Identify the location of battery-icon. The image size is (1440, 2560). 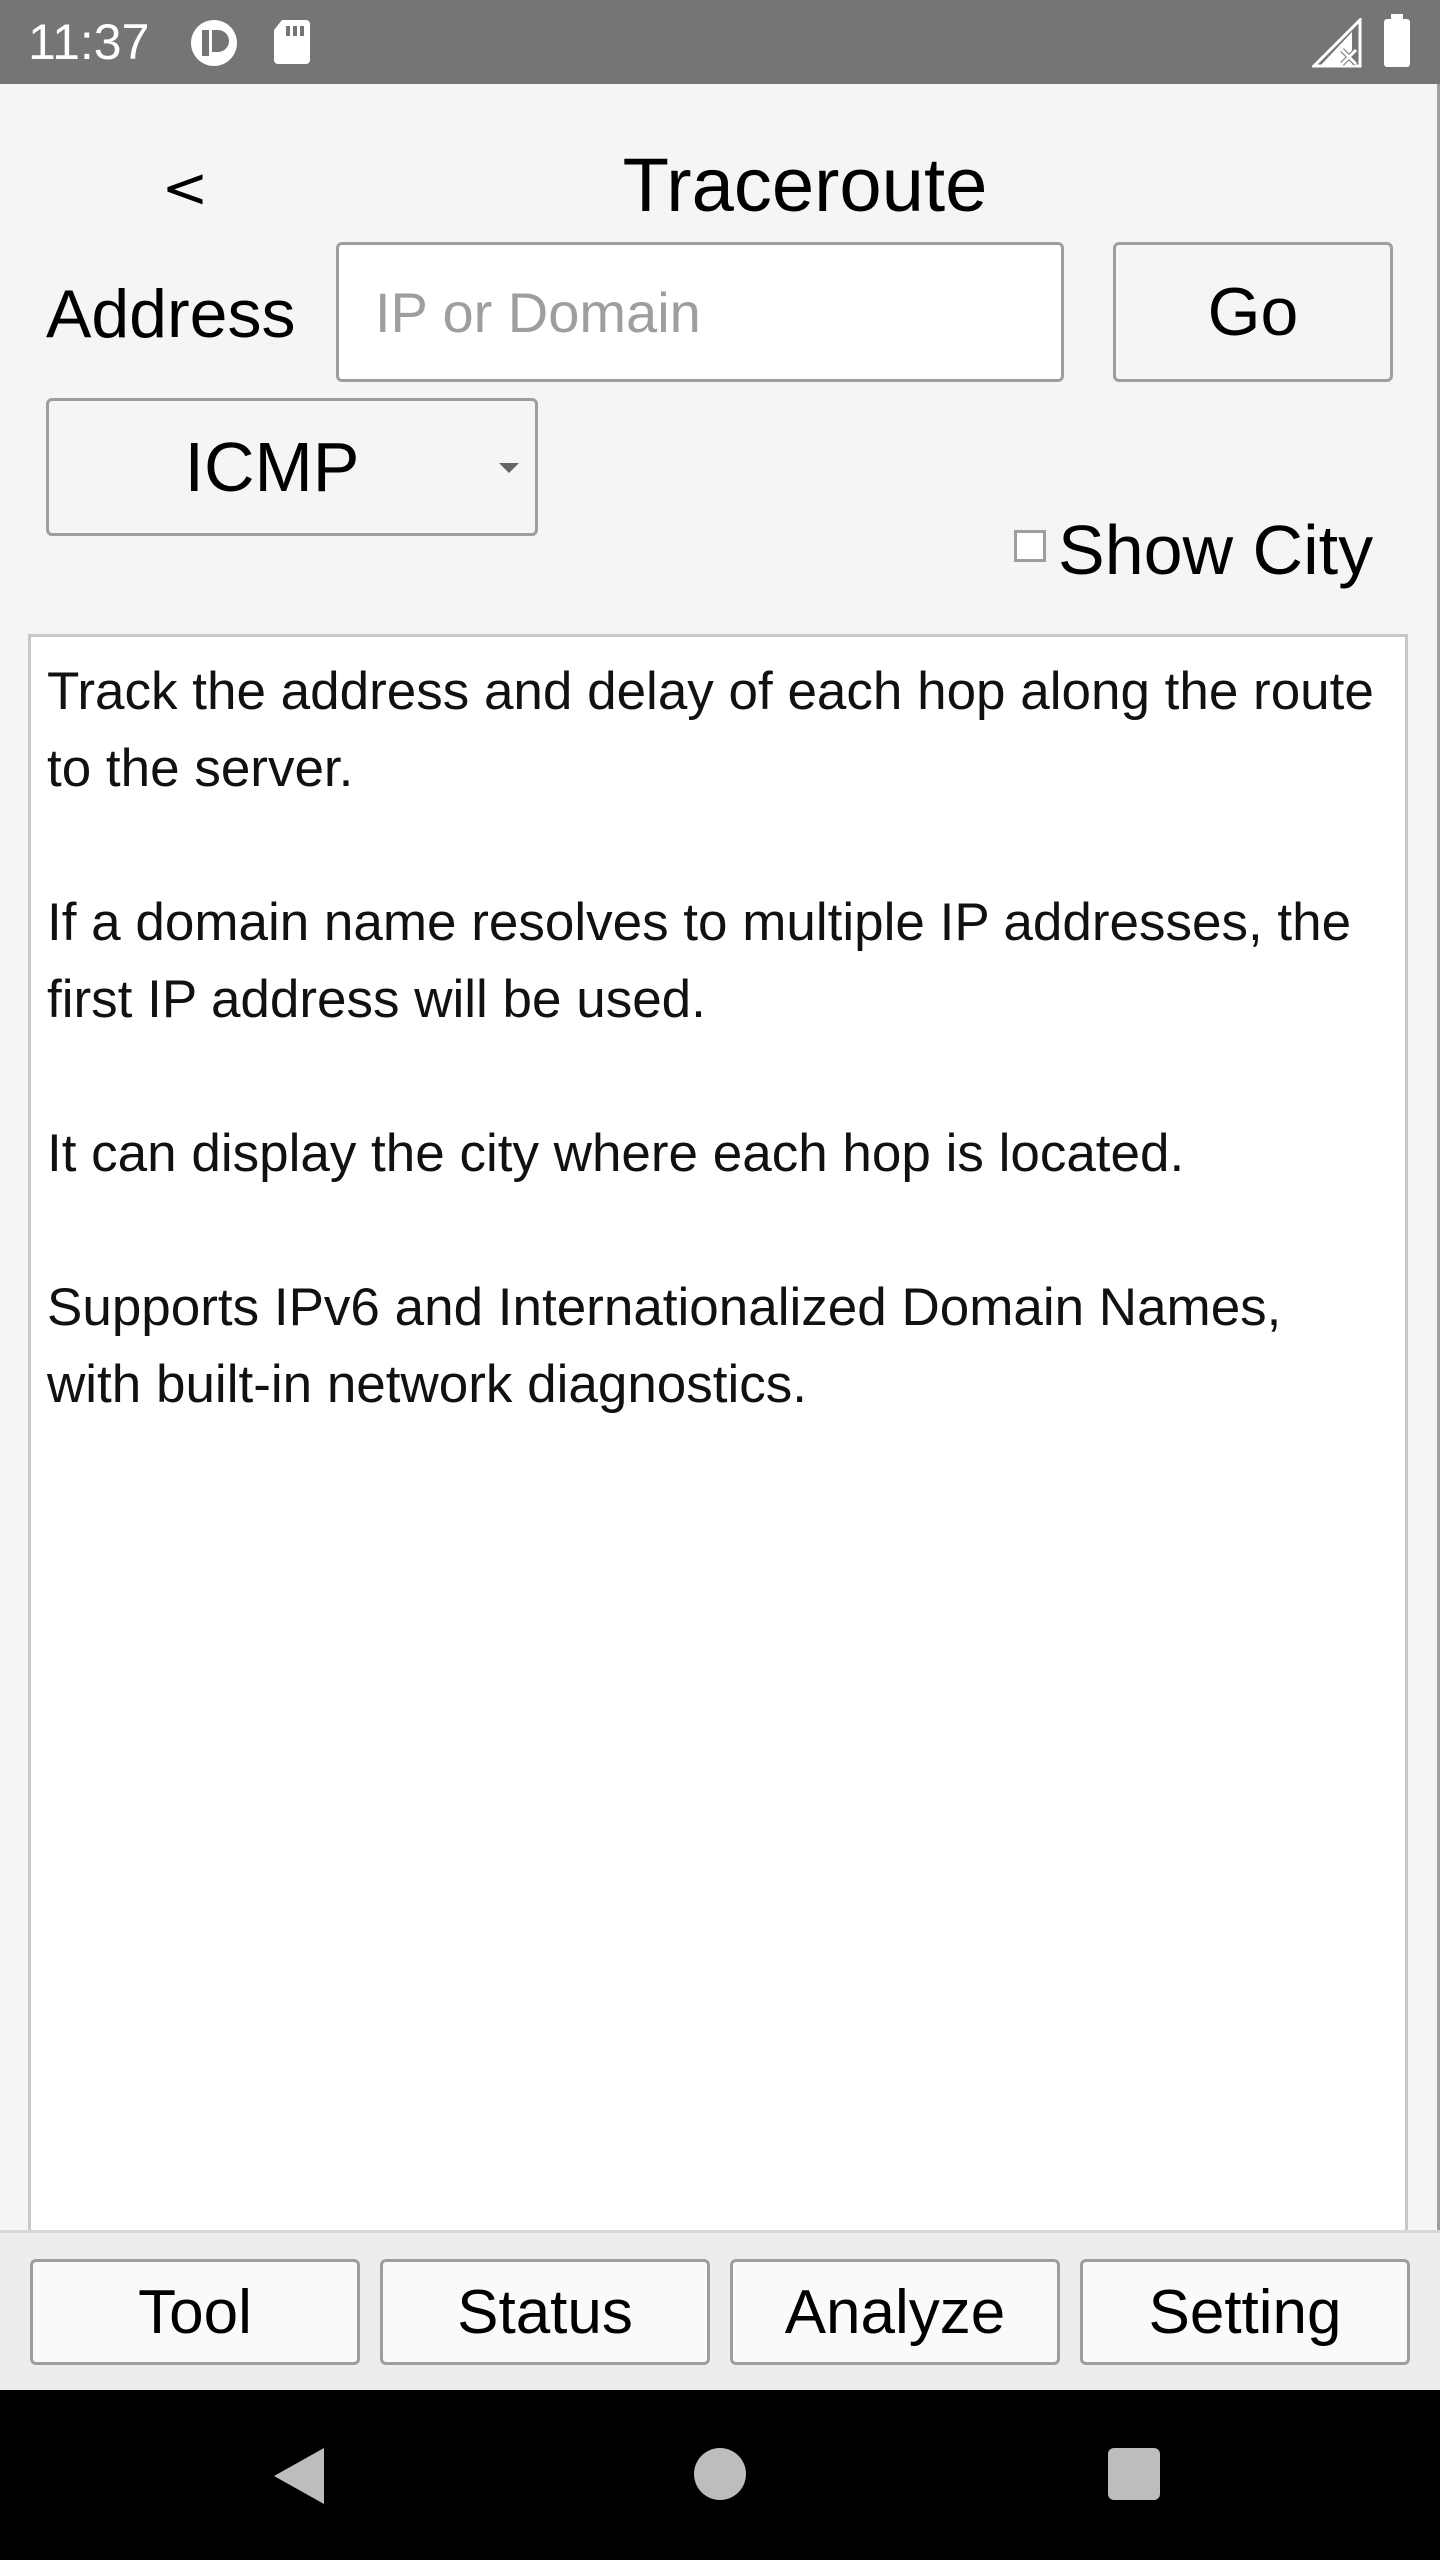
(1397, 43).